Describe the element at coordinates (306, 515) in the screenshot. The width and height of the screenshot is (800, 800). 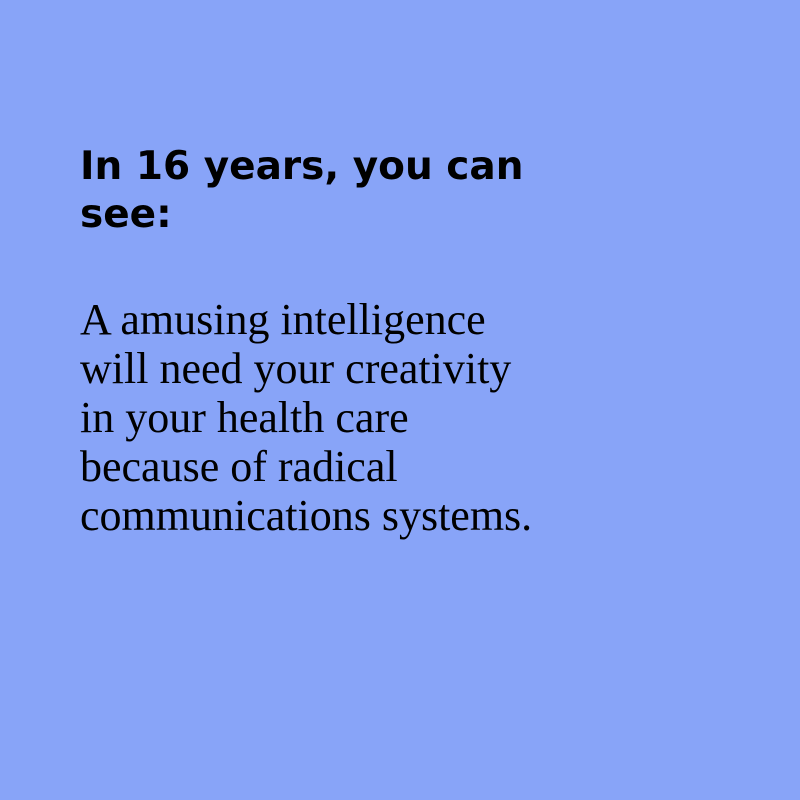
I see `body-line: communications systems.` at that location.